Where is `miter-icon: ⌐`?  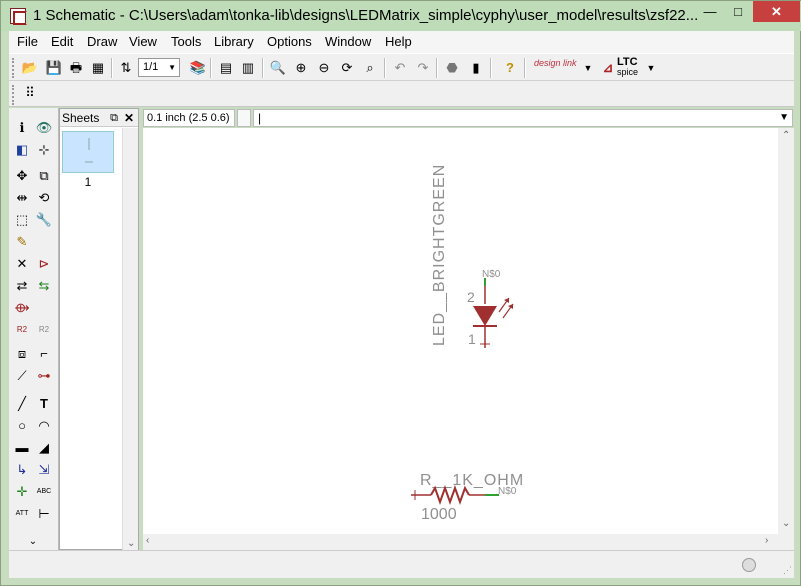
miter-icon: ⌐ is located at coordinates (44, 354).